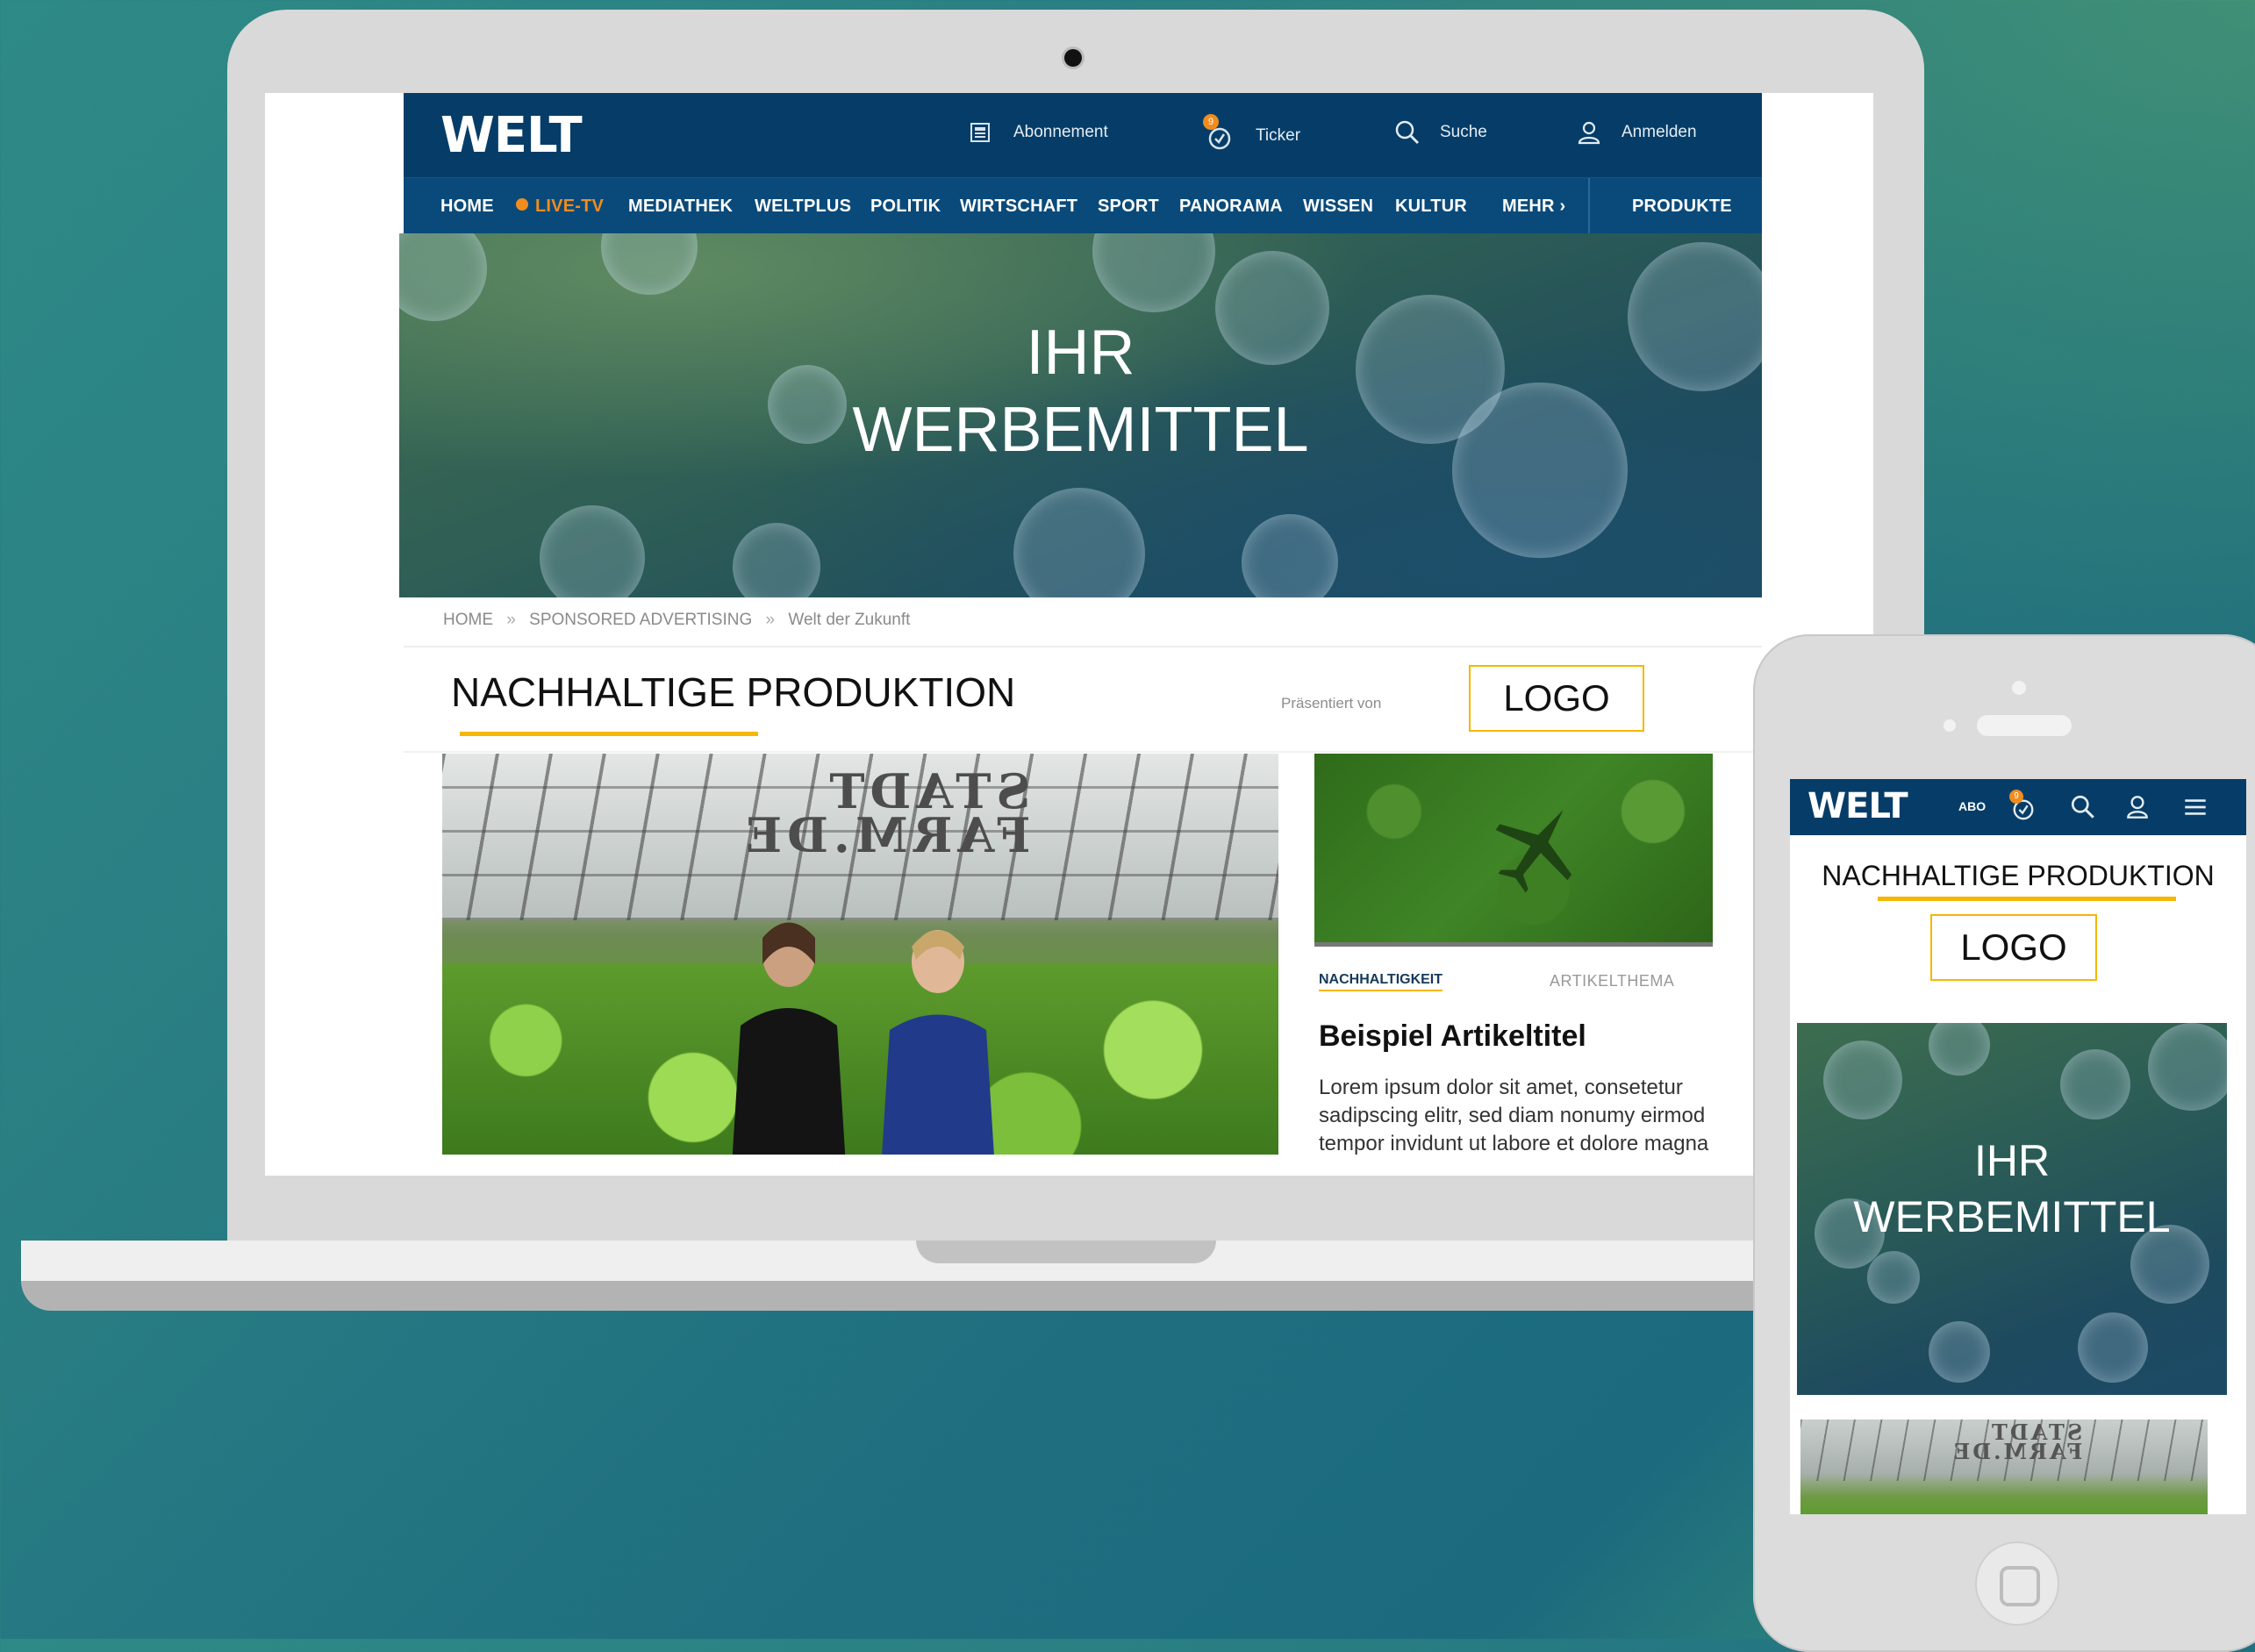  What do you see at coordinates (1972, 806) in the screenshot?
I see `abo-link: ABO` at bounding box center [1972, 806].